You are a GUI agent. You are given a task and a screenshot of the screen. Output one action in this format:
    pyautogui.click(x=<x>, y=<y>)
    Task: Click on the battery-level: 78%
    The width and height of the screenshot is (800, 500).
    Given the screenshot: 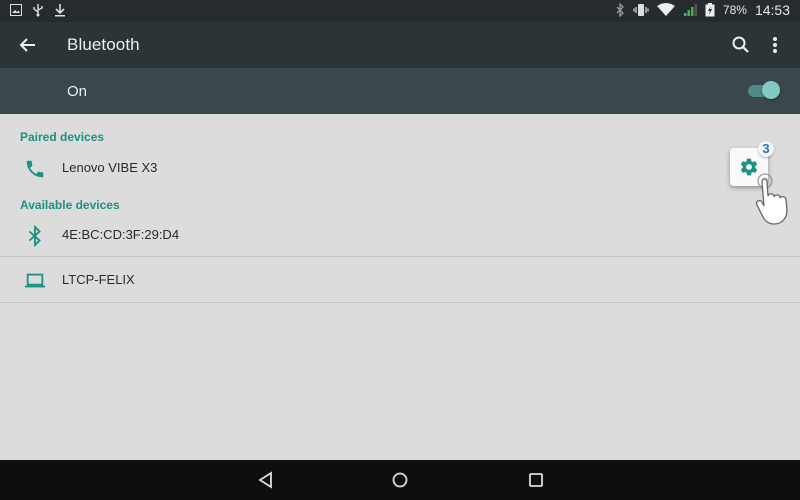 What is the action you would take?
    pyautogui.click(x=734, y=10)
    